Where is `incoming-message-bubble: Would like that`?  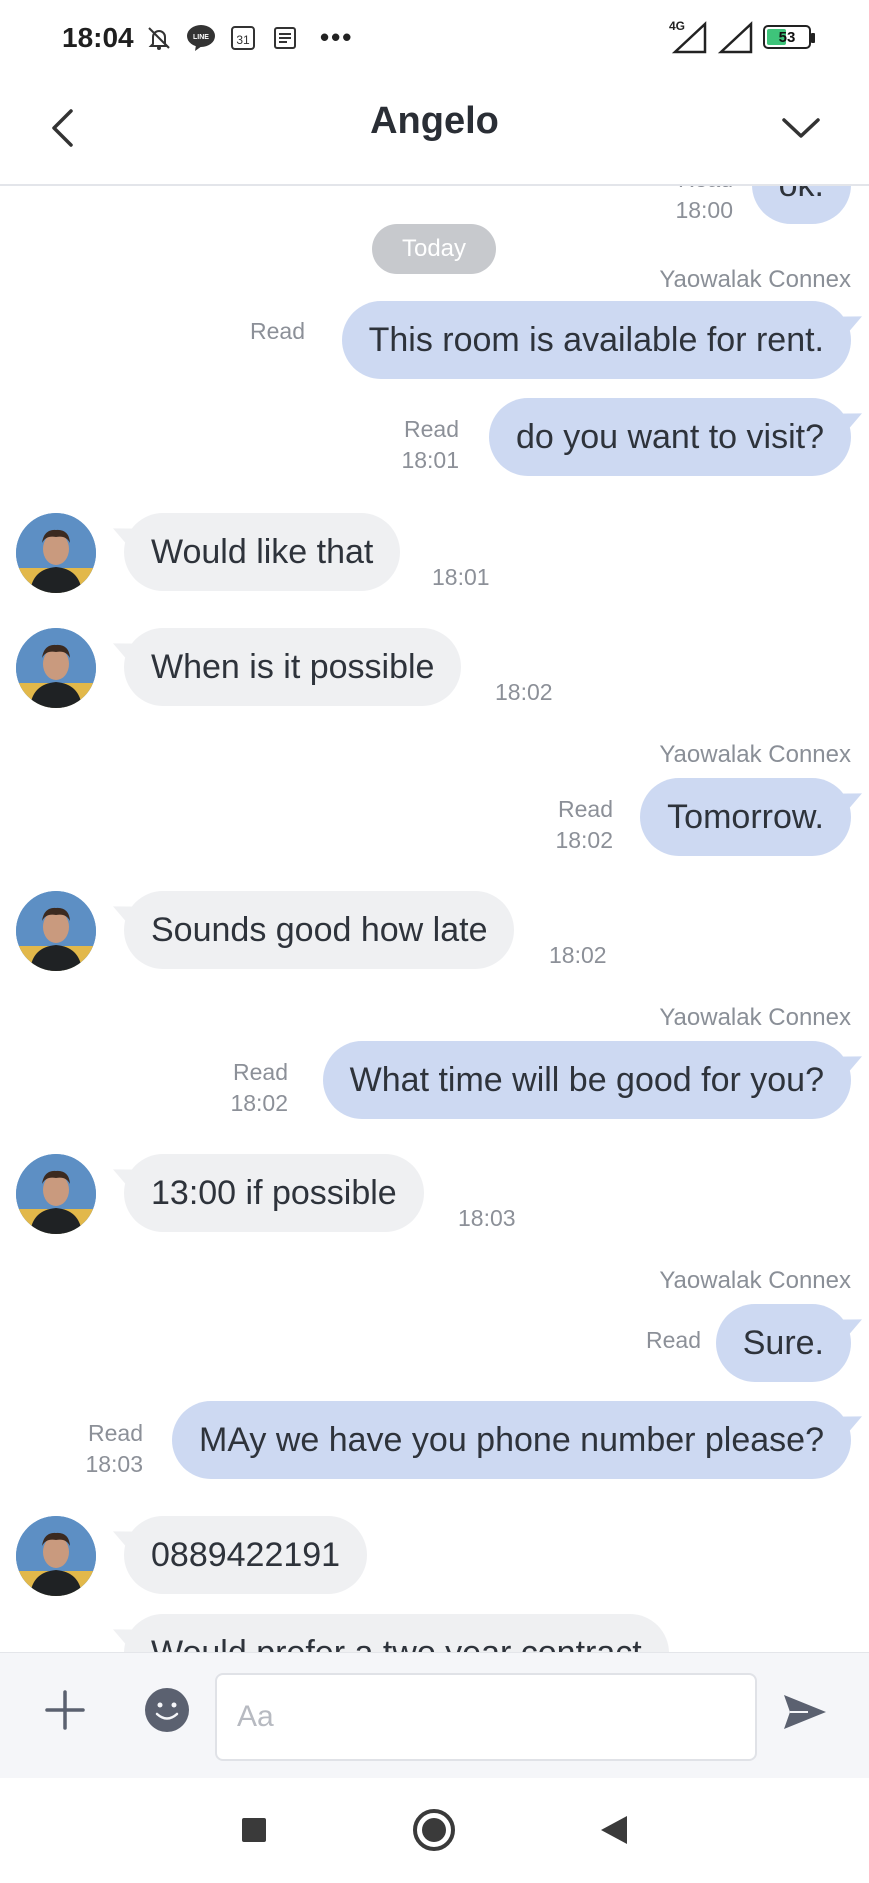 incoming-message-bubble: Would like that is located at coordinates (262, 552).